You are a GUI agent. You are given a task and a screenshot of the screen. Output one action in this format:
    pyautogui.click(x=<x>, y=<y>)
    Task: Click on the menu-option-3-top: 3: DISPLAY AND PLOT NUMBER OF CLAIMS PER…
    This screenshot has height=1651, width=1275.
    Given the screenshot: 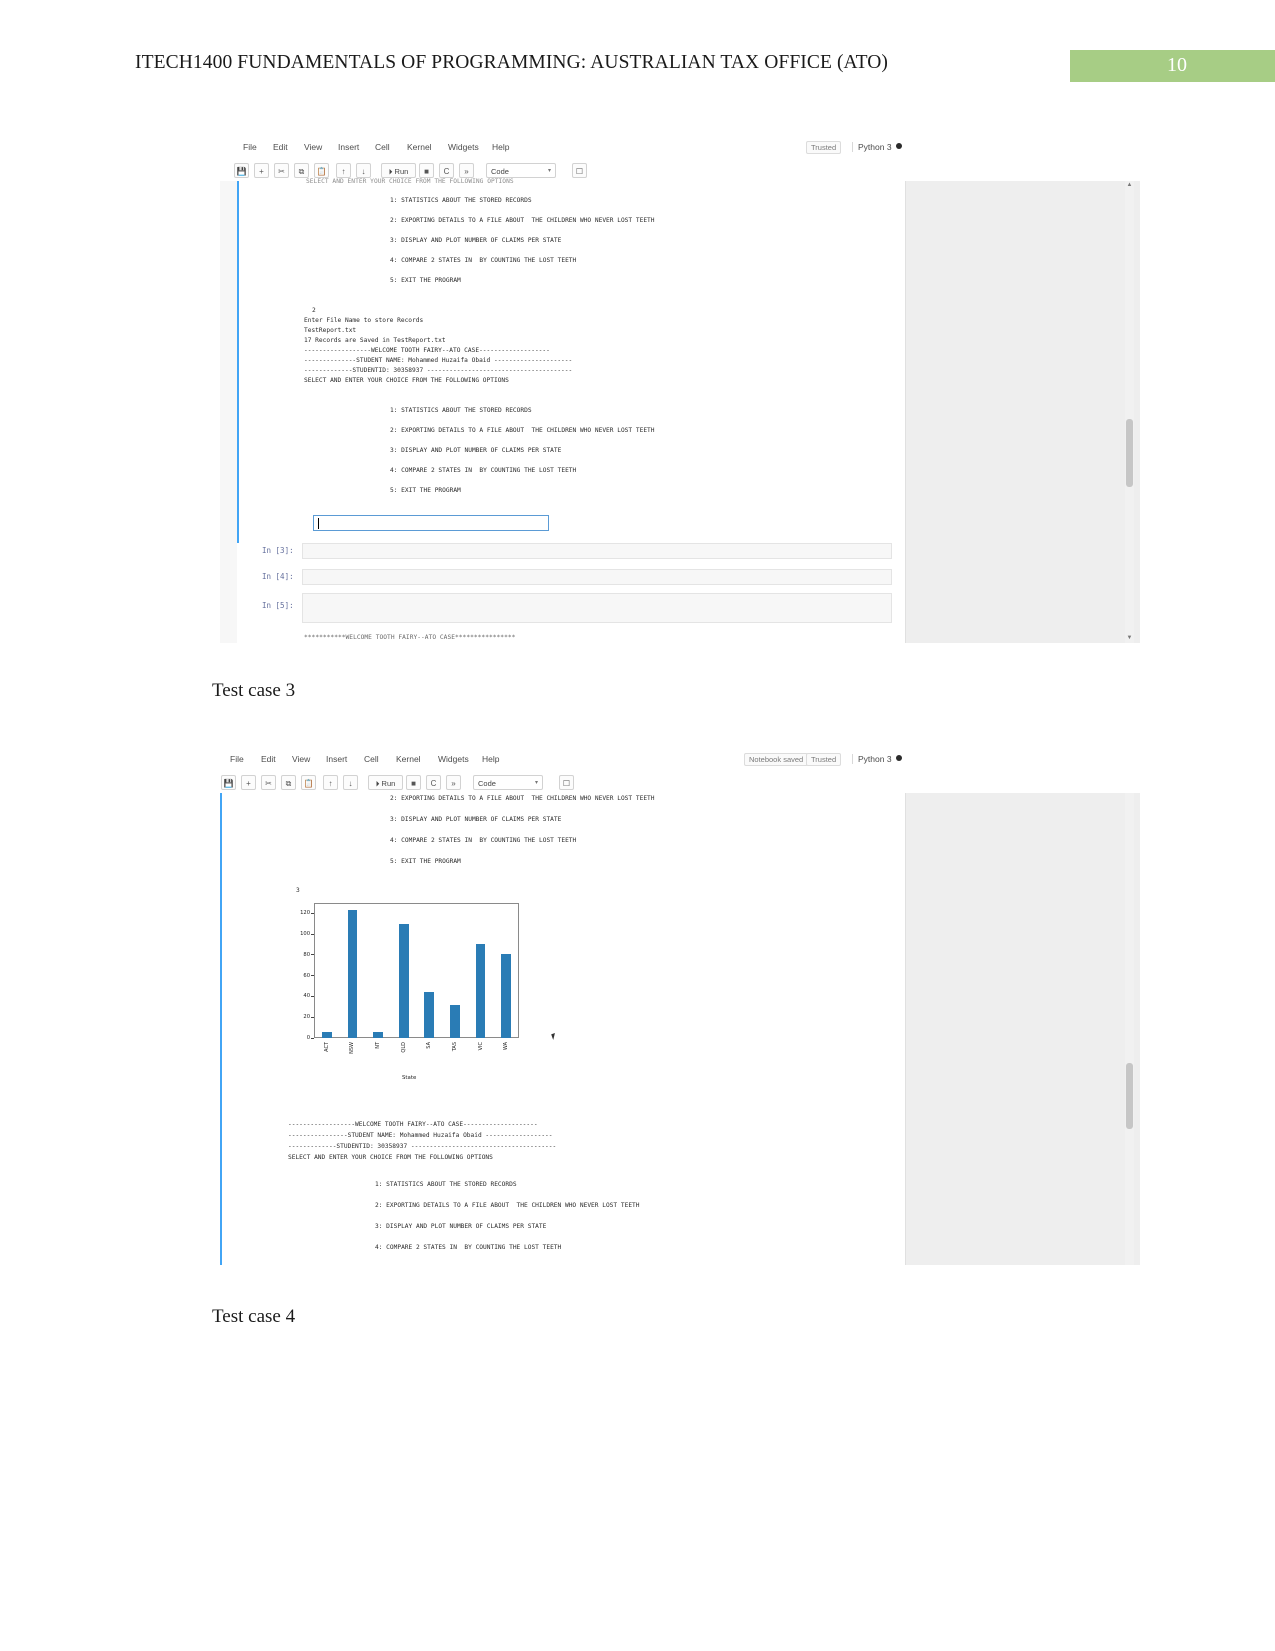 What is the action you would take?
    pyautogui.click(x=476, y=240)
    